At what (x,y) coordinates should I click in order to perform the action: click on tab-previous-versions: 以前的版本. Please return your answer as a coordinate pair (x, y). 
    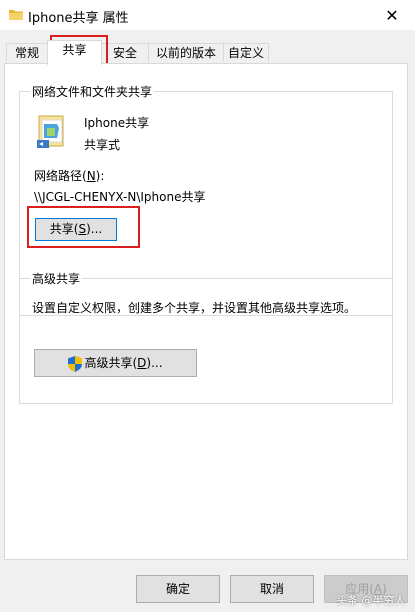
    Looking at the image, I should click on (186, 52).